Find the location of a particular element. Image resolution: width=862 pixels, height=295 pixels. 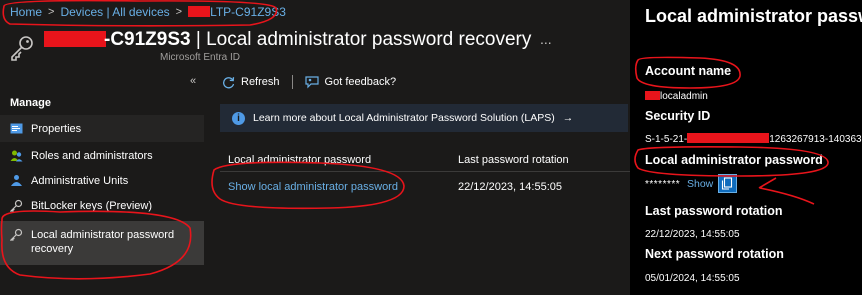

sidebar-item-properties: Properties is located at coordinates (102, 128).